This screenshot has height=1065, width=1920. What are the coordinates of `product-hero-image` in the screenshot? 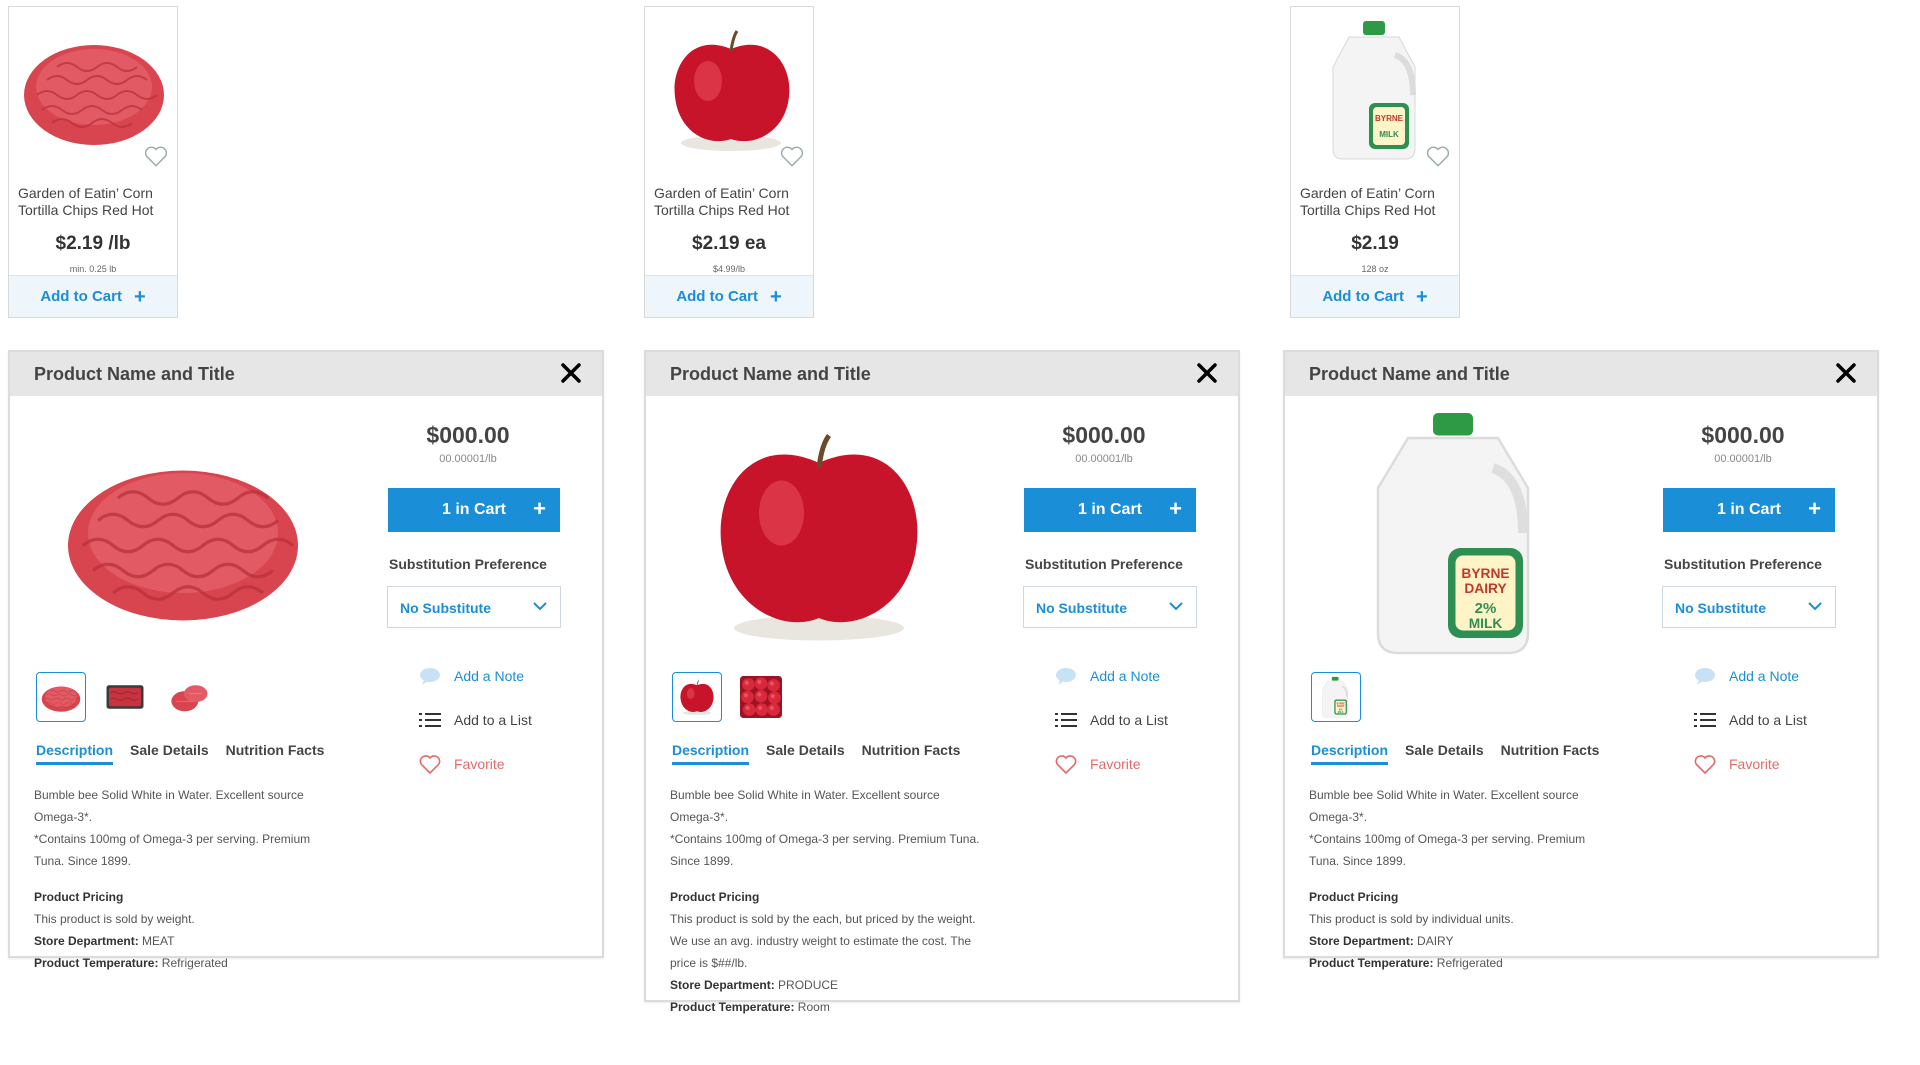 It's located at (183, 533).